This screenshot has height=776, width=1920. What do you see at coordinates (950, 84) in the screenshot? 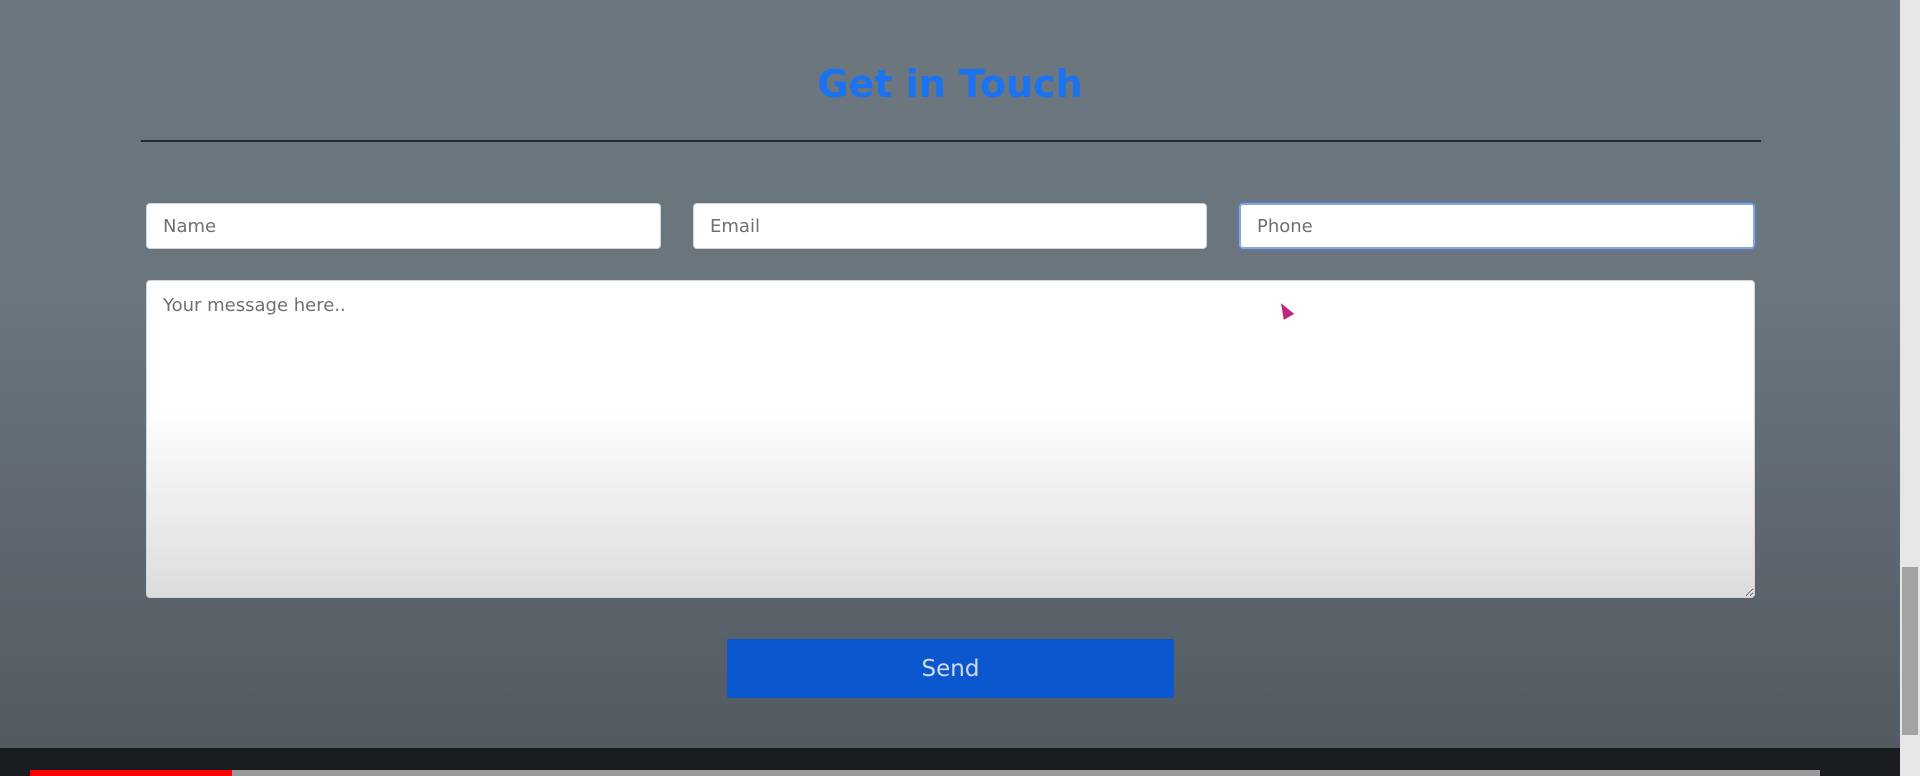
I see `section-title: Get in Touch` at bounding box center [950, 84].